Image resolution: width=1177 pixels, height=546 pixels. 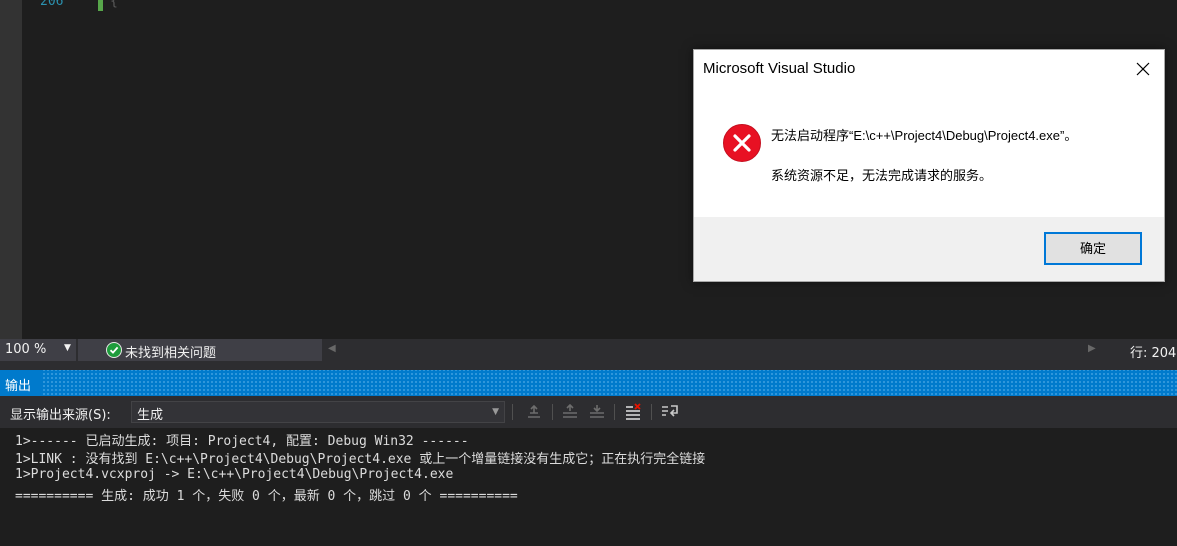 I want to click on panel-splitter, so click(x=588, y=365).